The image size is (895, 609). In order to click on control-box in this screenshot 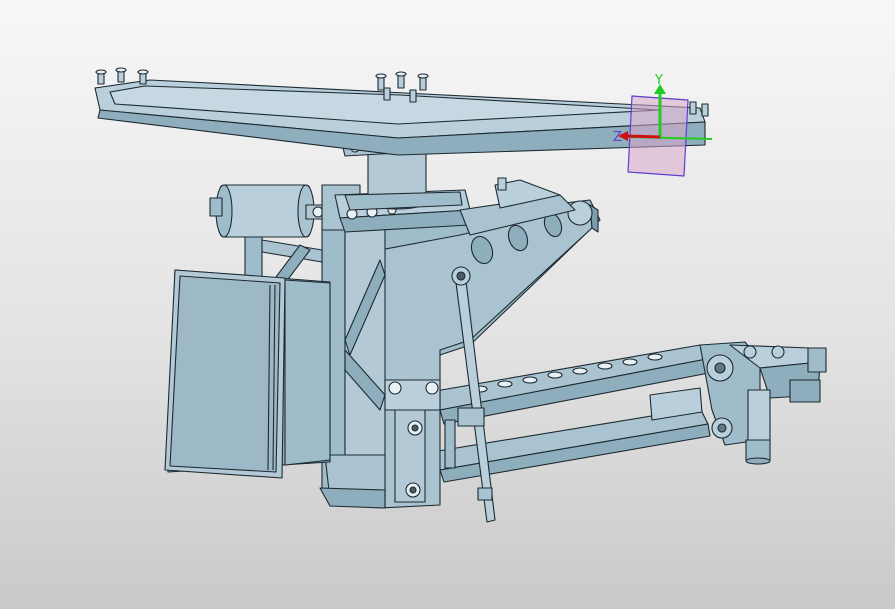, I will do `click(247, 374)`.